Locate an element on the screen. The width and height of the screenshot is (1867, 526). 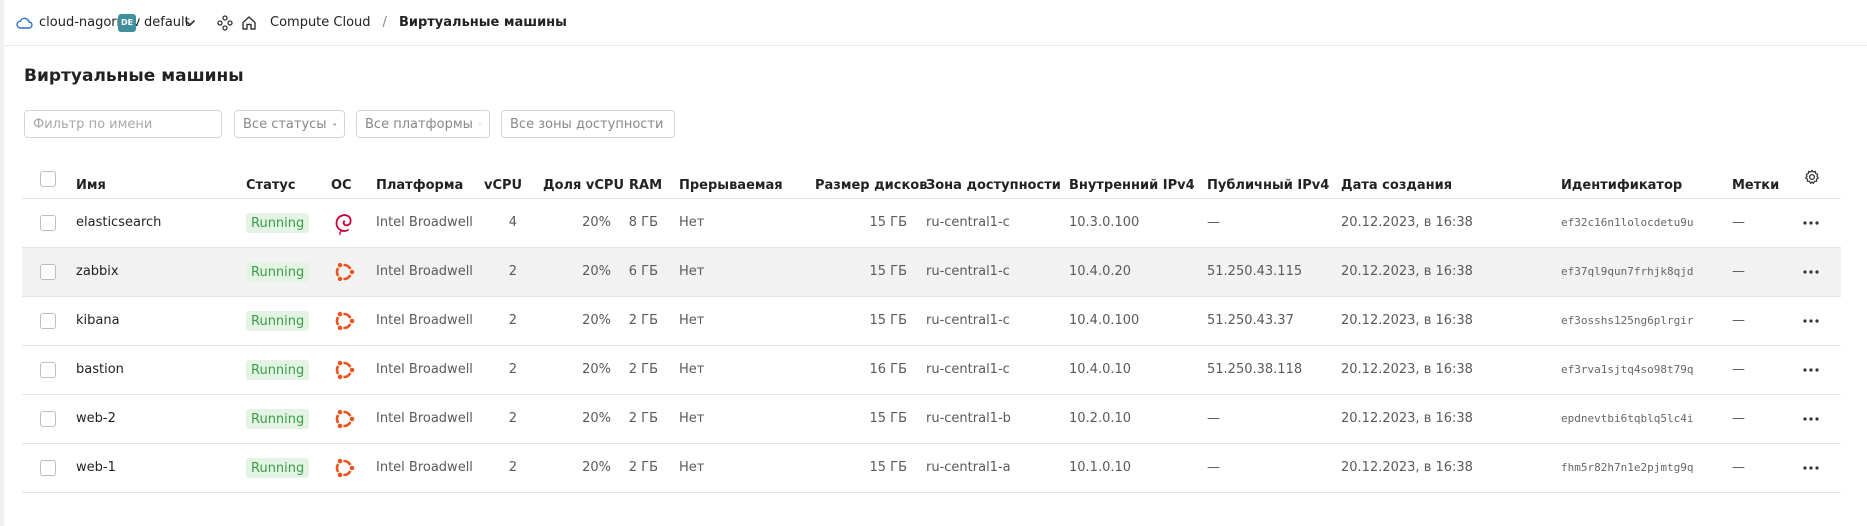
zone-value: ru-central1-b is located at coordinates (968, 418).